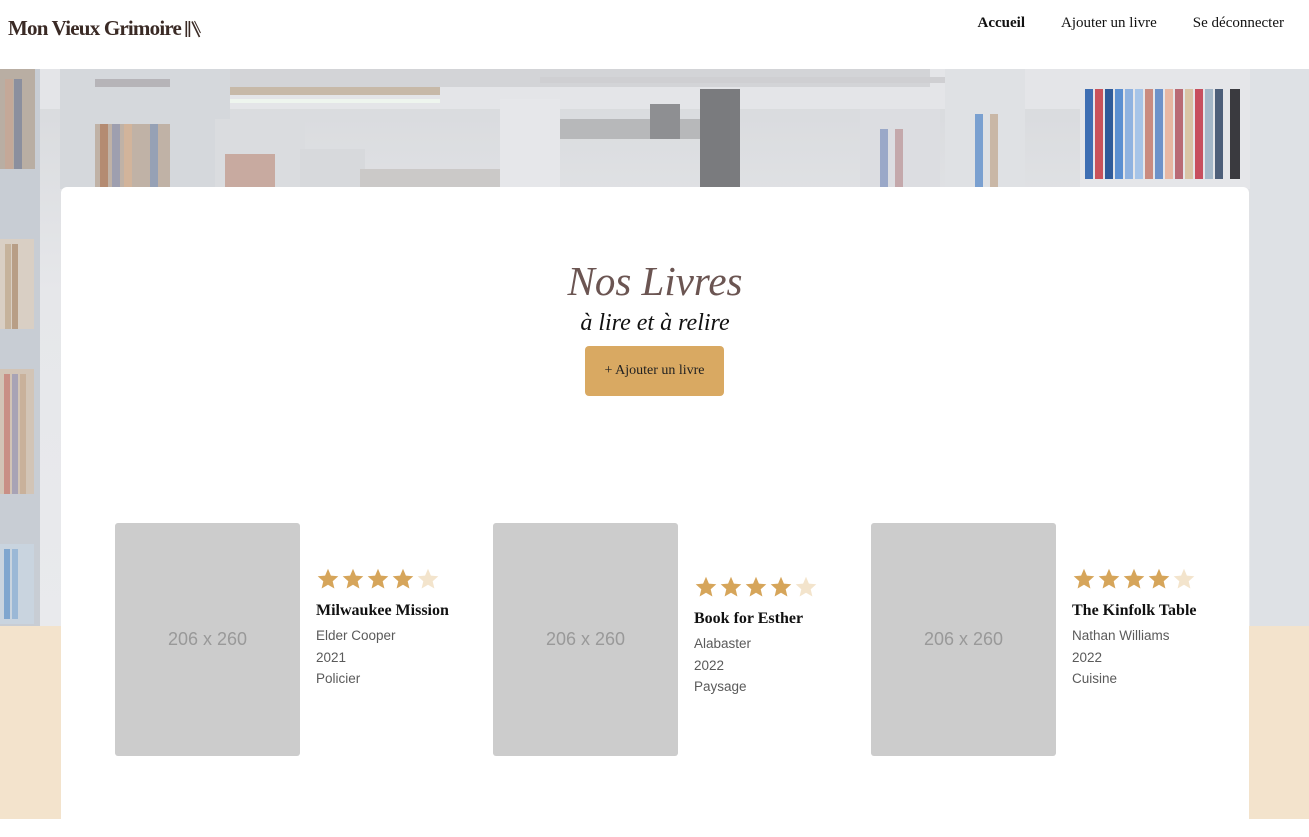 The height and width of the screenshot is (837, 1309). What do you see at coordinates (383, 611) in the screenshot?
I see `book-title: Milwaukee Mission` at bounding box center [383, 611].